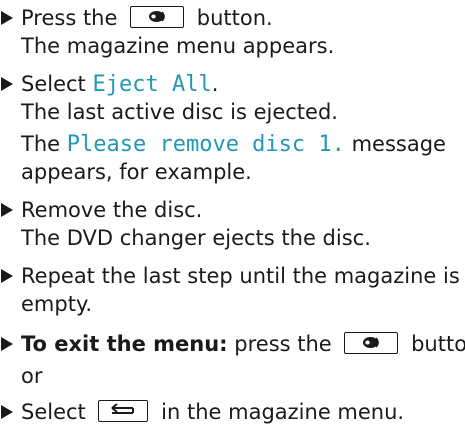 Image resolution: width=465 pixels, height=429 pixels. I want to click on step-text: Press the, so click(69, 18).